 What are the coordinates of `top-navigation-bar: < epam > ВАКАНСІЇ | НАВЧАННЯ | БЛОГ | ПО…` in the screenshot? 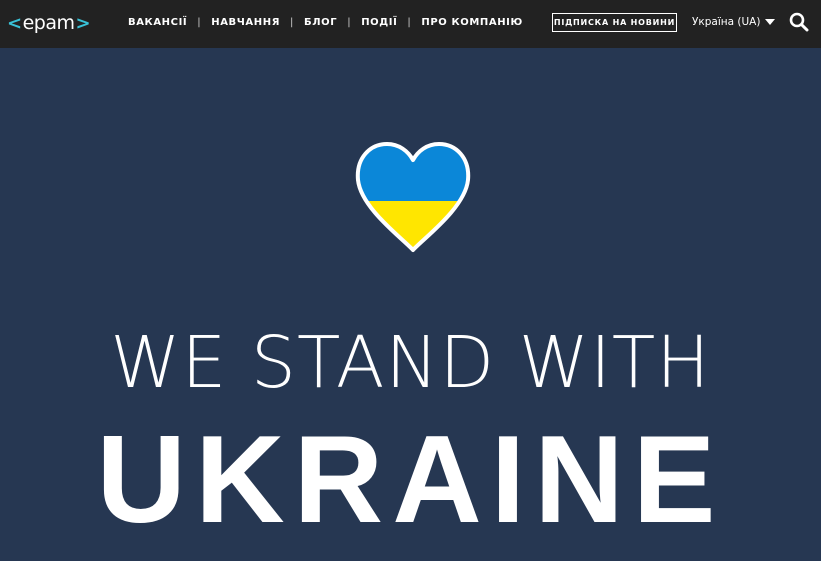 It's located at (410, 24).